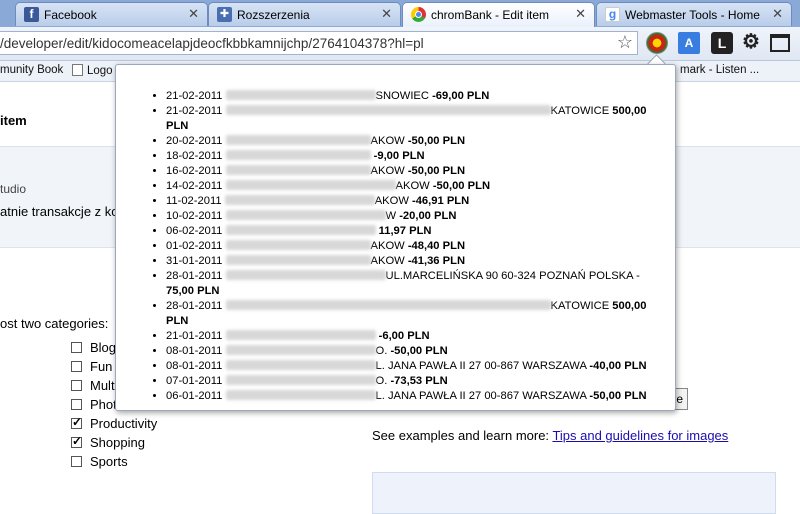  Describe the element at coordinates (618, 366) in the screenshot. I see `transaction-amount: -40,00 PLN` at that location.